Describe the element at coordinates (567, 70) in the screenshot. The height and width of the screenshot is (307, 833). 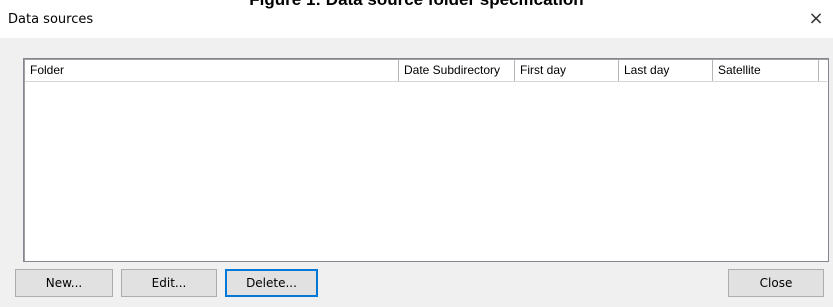
I see `column-header-first-day: First day` at that location.